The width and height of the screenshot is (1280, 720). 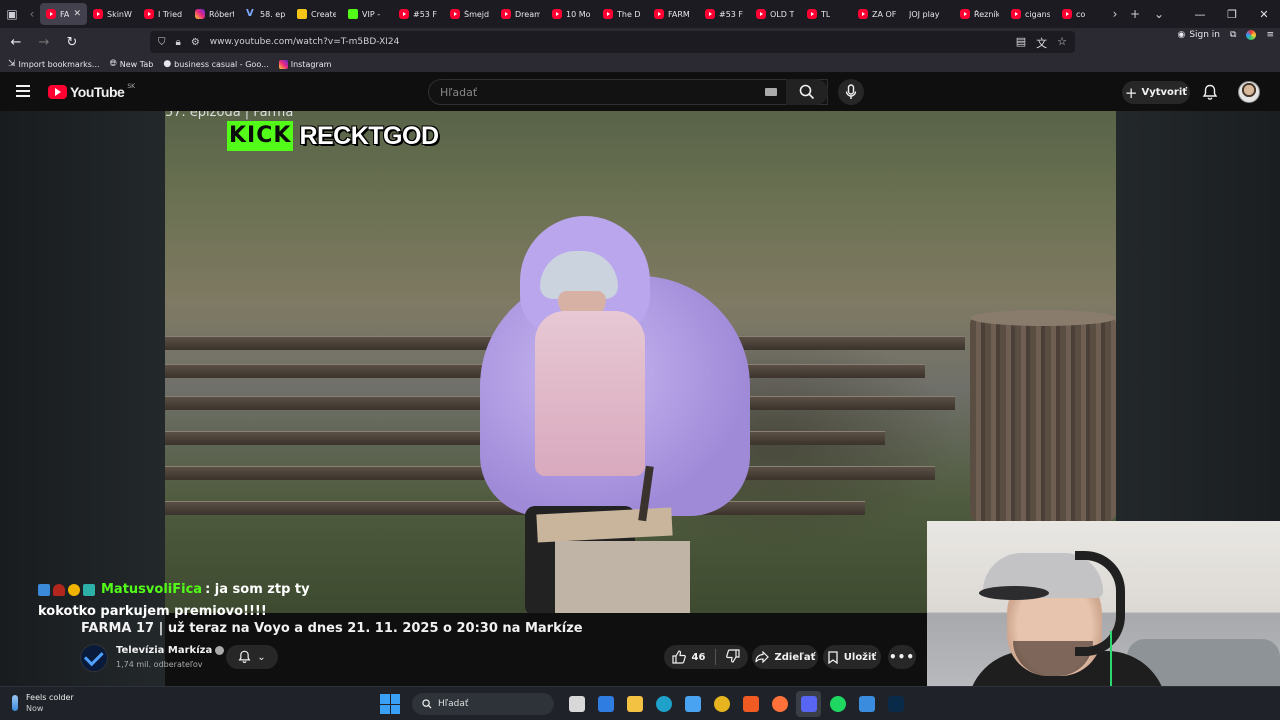 I want to click on browser-tab: 10 Mo, so click(x=571, y=14).